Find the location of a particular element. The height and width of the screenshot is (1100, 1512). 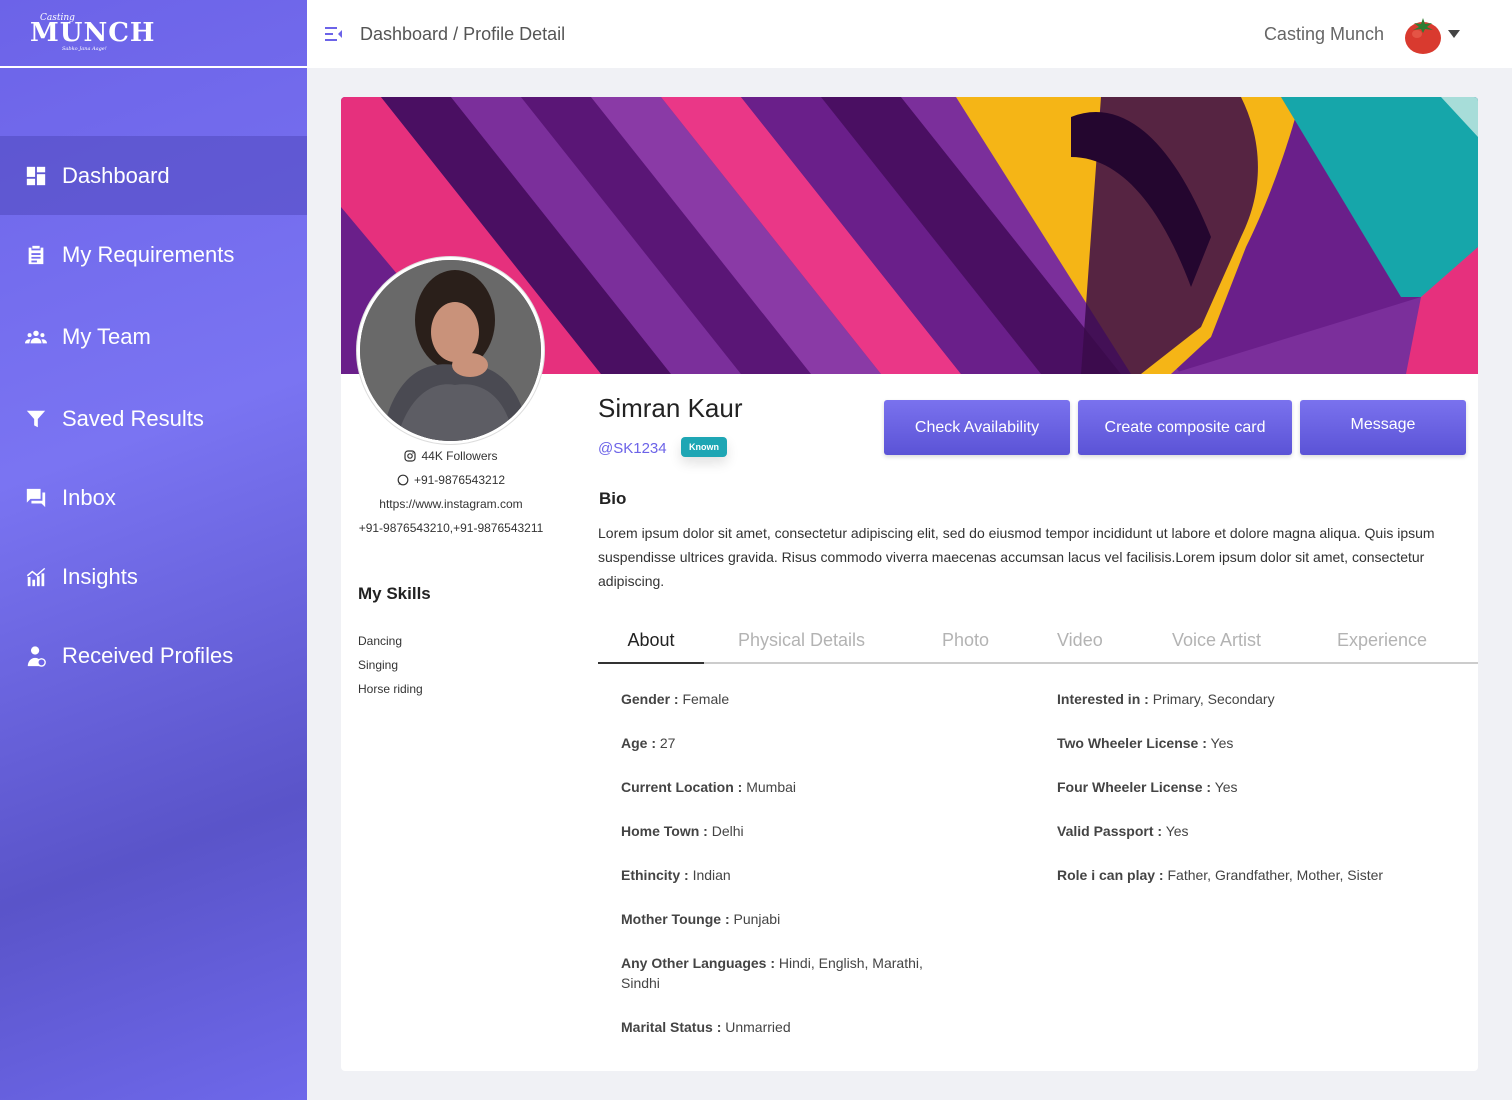

detail-two-wheeler: Two Wheeler License : Yes is located at coordinates (1145, 743).